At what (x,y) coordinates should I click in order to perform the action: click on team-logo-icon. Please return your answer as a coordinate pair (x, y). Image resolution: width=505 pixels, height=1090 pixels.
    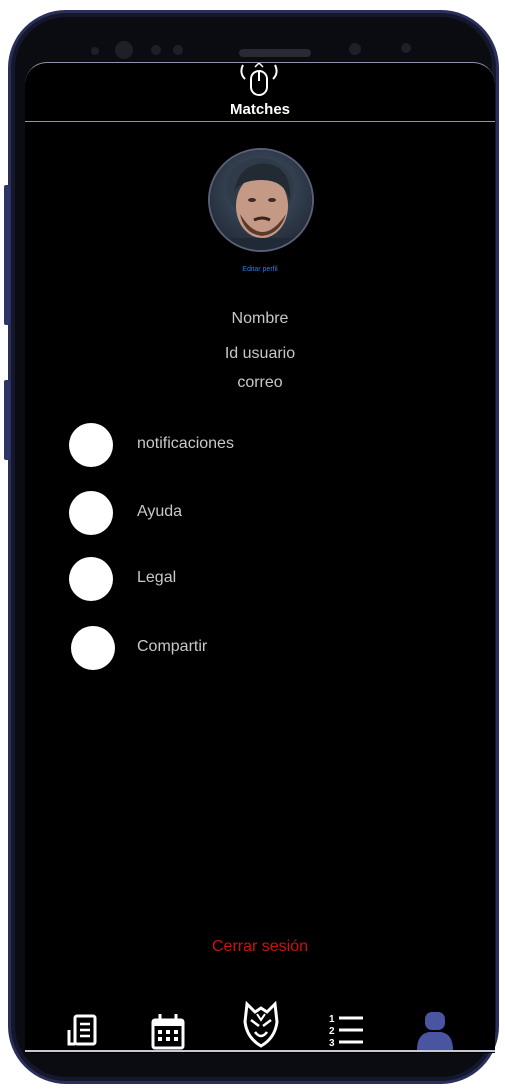
    Looking at the image, I should click on (261, 1025).